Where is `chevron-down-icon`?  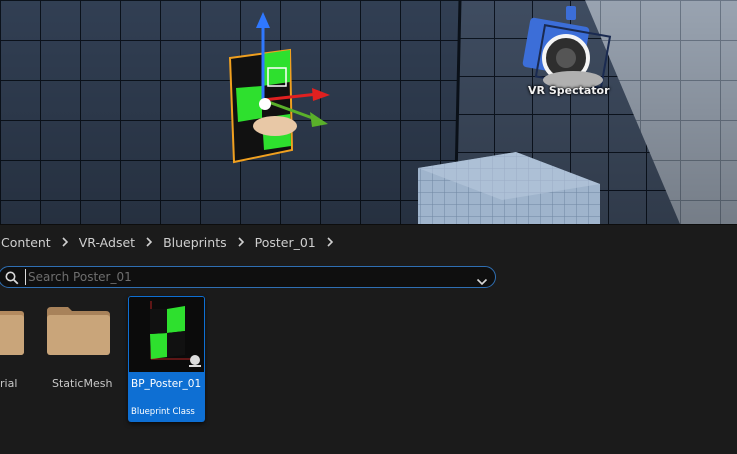 chevron-down-icon is located at coordinates (482, 281).